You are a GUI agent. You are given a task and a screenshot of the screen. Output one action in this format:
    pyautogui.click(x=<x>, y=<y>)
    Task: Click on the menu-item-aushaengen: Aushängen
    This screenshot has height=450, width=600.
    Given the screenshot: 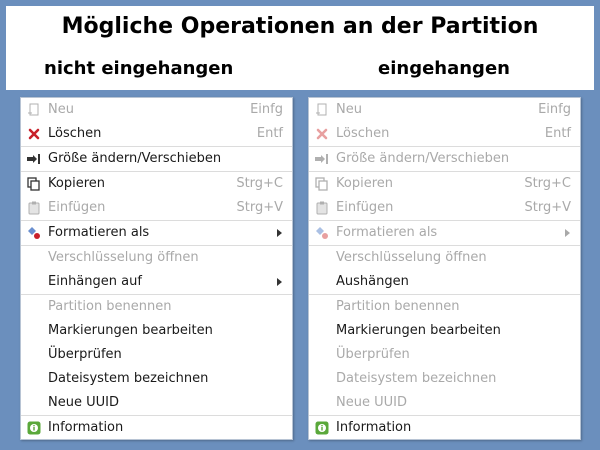 What is the action you would take?
    pyautogui.click(x=444, y=282)
    